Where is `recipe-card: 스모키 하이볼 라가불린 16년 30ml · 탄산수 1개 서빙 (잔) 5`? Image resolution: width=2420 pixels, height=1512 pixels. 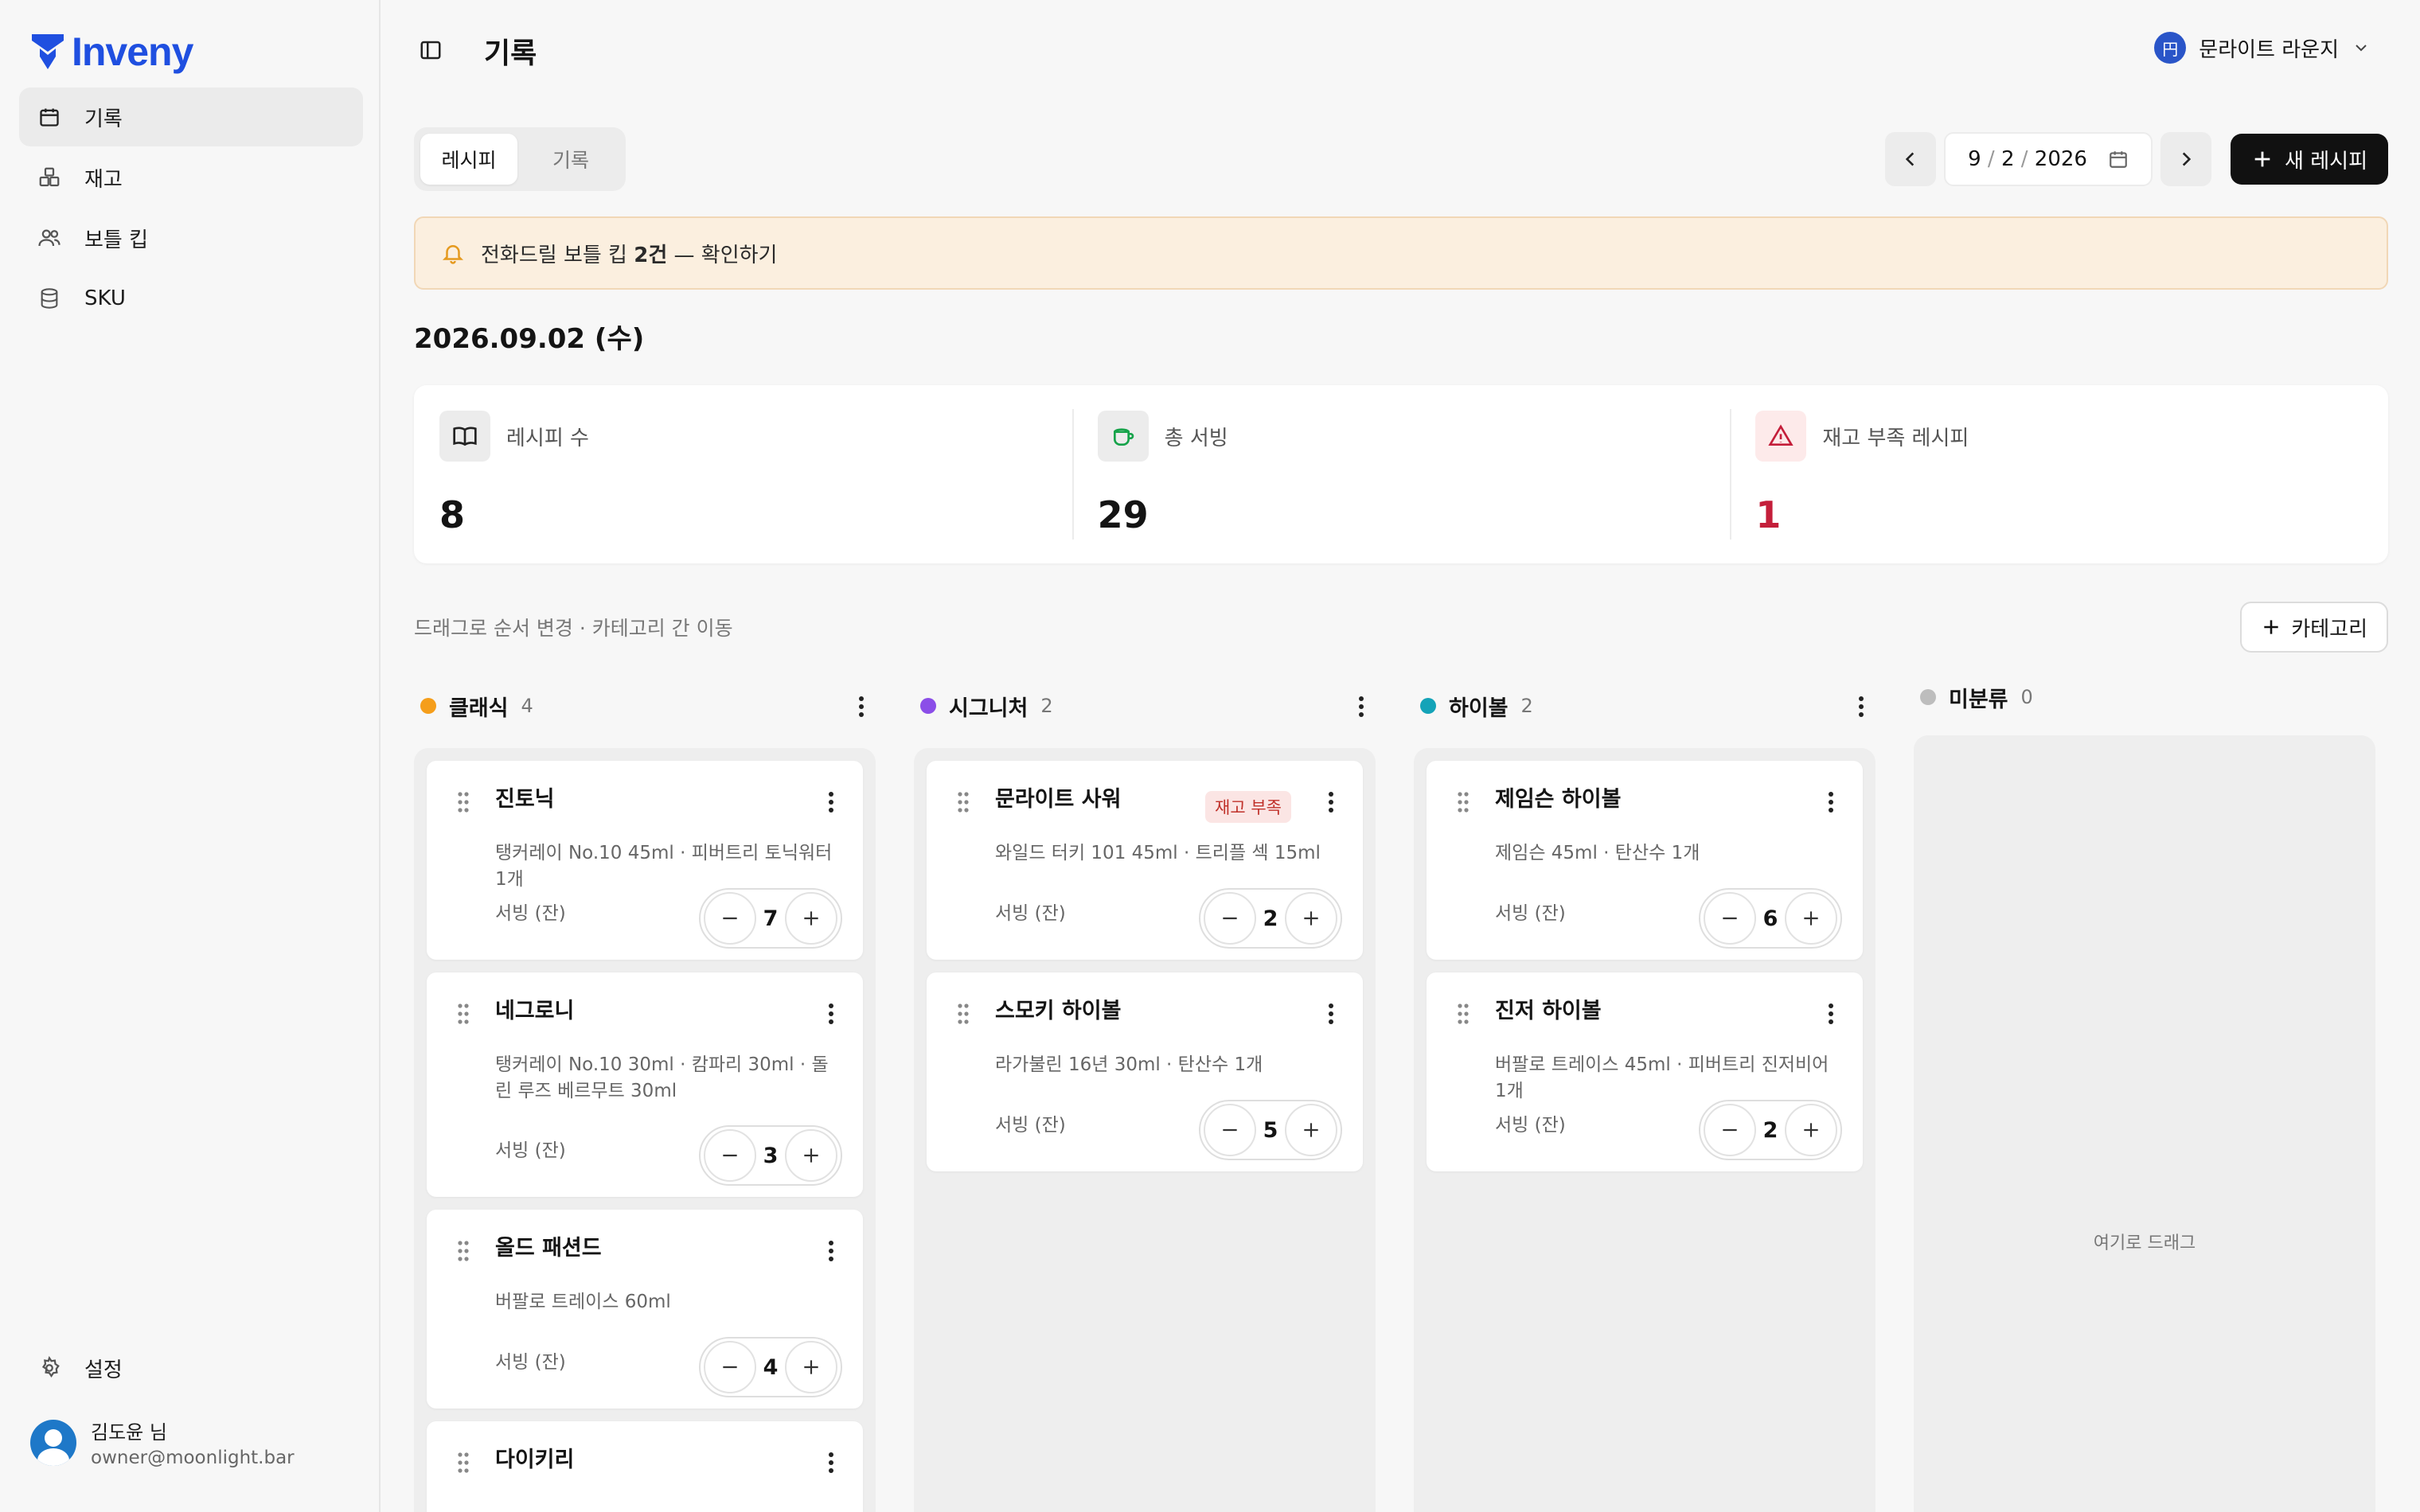 recipe-card: 스모키 하이볼 라가불린 16년 30ml · 탄산수 1개 서빙 (잔) 5 is located at coordinates (1145, 1071).